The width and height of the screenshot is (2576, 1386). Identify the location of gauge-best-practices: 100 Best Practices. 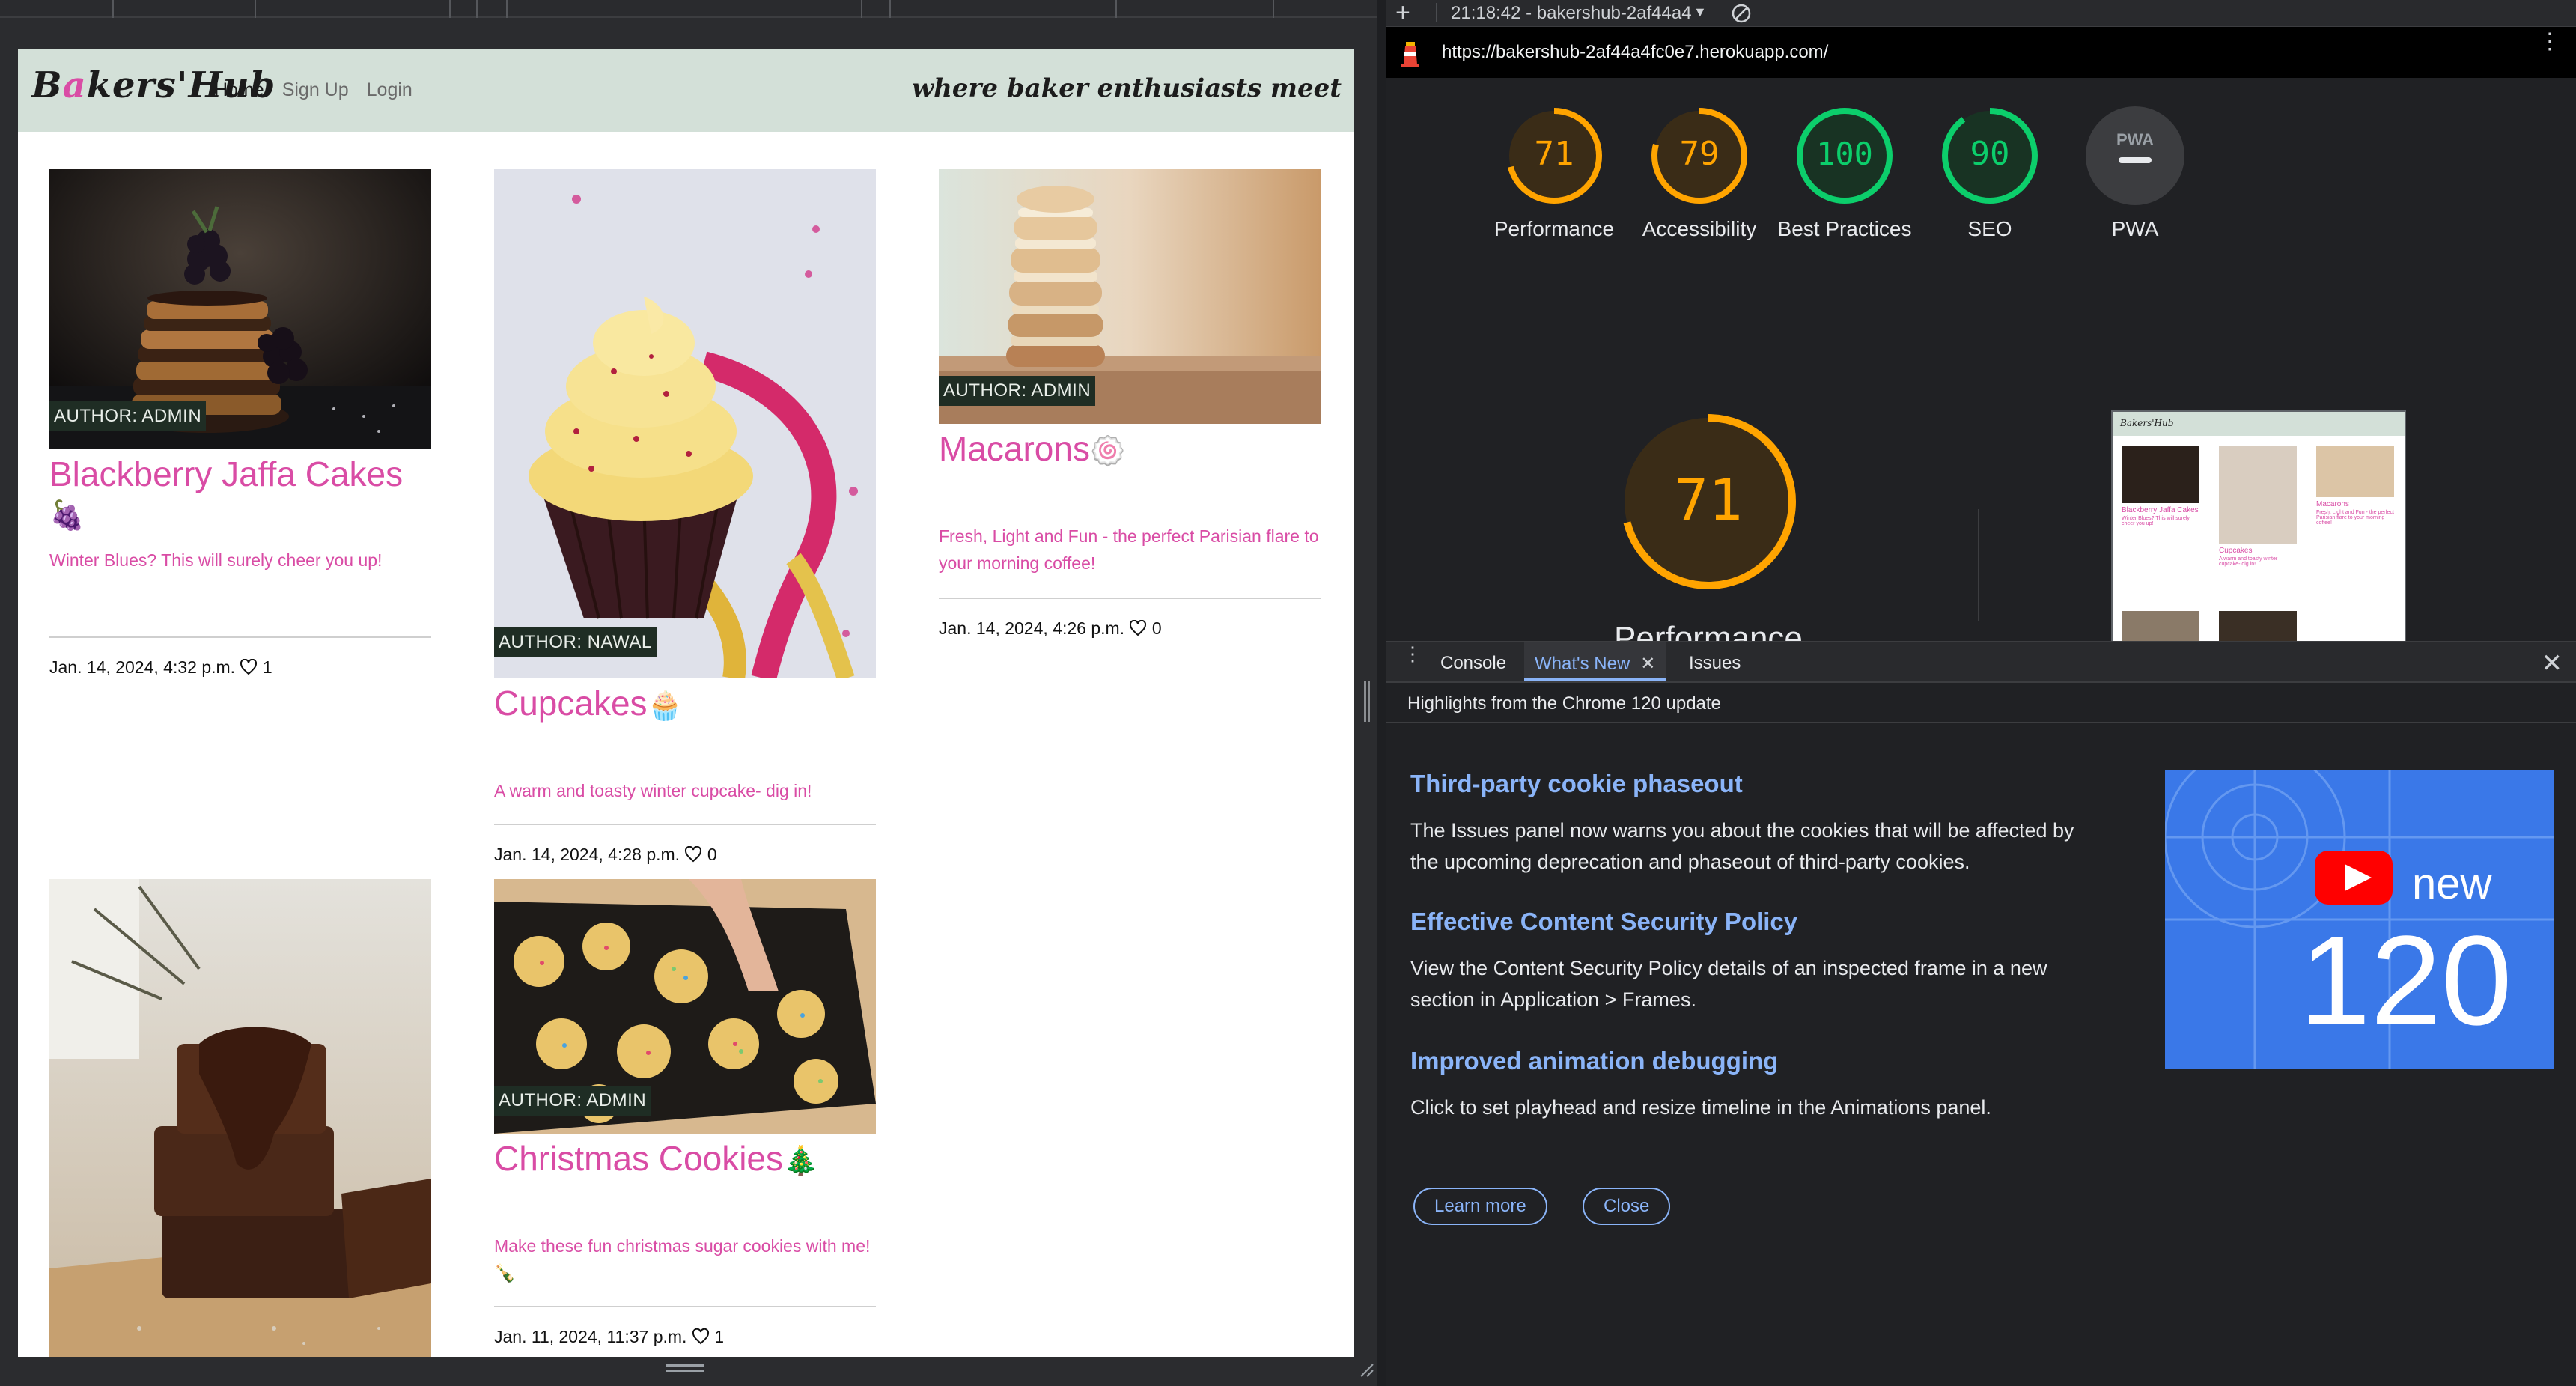
(1845, 174).